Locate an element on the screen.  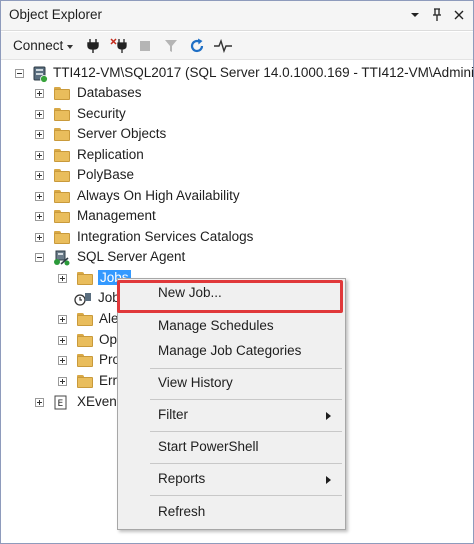
svg-text: E is located at coordinates (61, 404).